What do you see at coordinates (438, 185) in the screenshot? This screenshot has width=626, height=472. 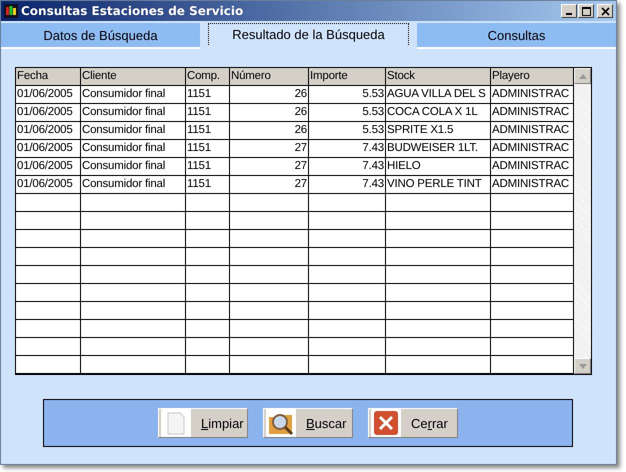 I see `table-cell: VINO PERLE TINT` at bounding box center [438, 185].